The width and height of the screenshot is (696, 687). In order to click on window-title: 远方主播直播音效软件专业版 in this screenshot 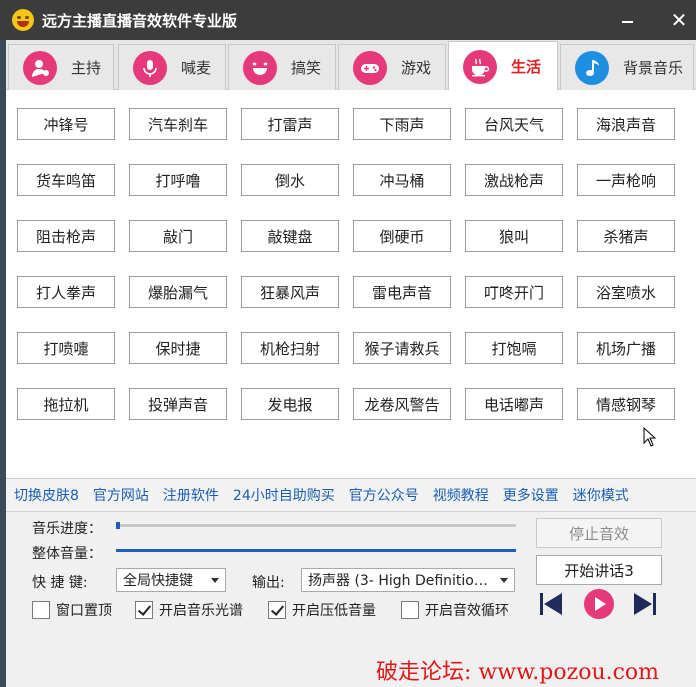, I will do `click(140, 20)`.